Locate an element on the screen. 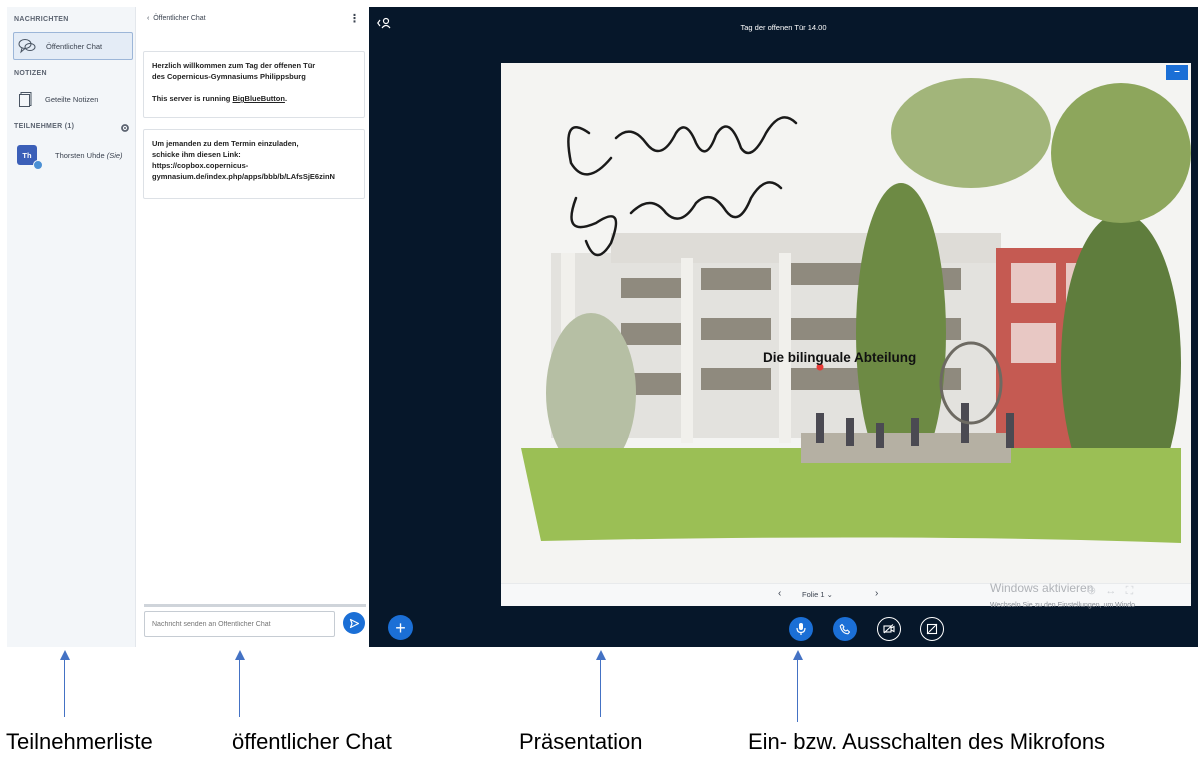  next-slide-button: › is located at coordinates (876, 593).